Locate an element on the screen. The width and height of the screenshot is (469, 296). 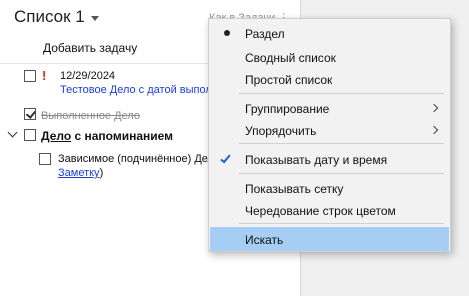
menu-item-summary-list: Сводный список is located at coordinates (329, 57).